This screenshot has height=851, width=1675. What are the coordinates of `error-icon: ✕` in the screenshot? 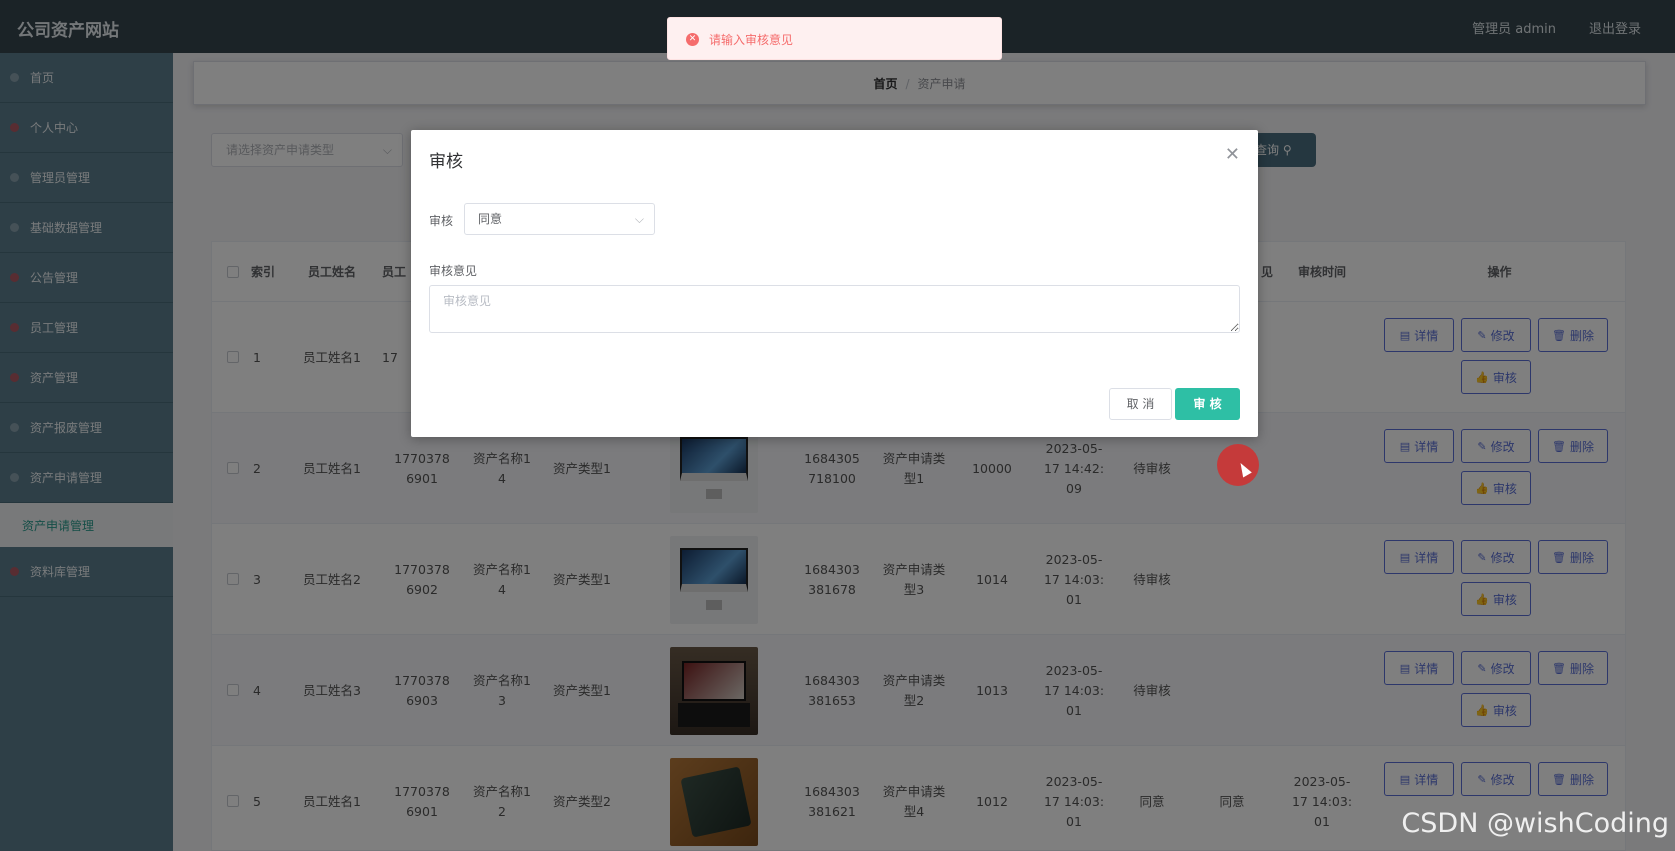 It's located at (692, 39).